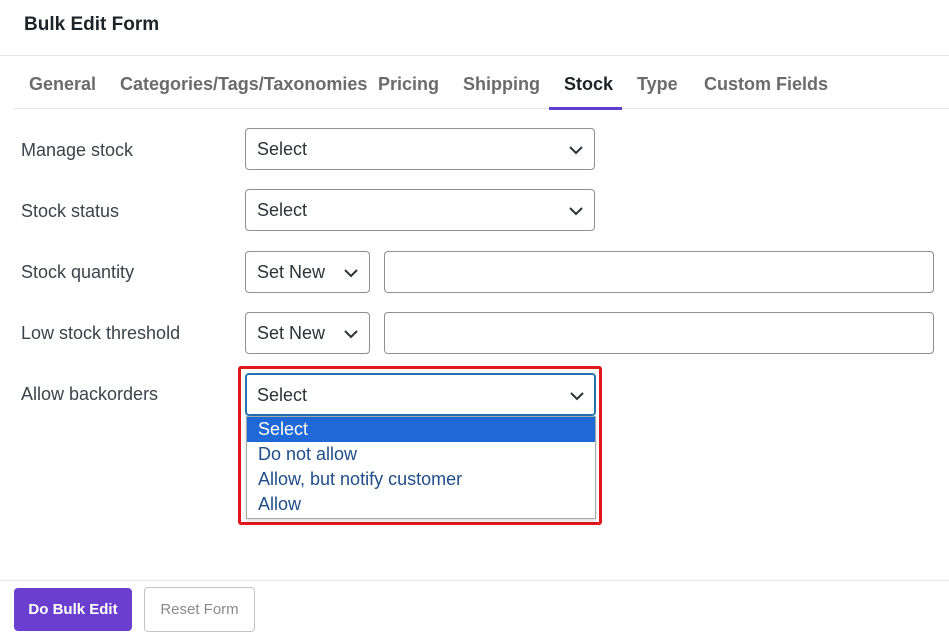 This screenshot has width=949, height=635. I want to click on dropdown-option-allow-notify: Allow, but notify customer, so click(421, 479).